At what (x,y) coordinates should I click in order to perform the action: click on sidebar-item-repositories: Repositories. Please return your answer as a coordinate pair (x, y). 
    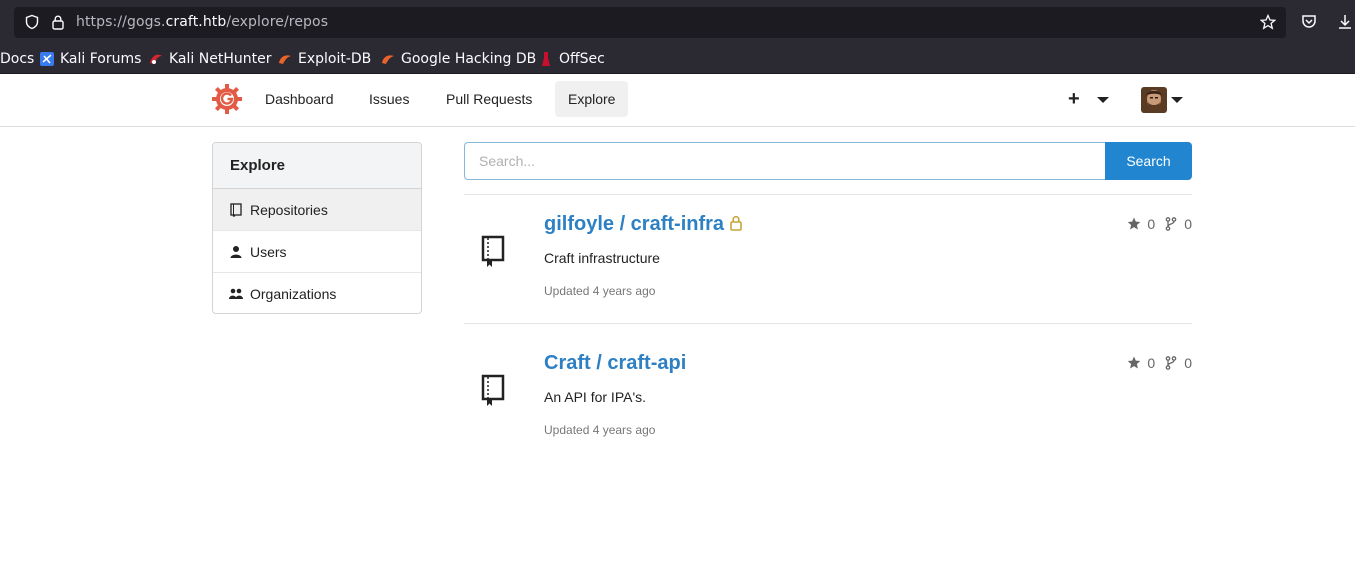
    Looking at the image, I should click on (317, 210).